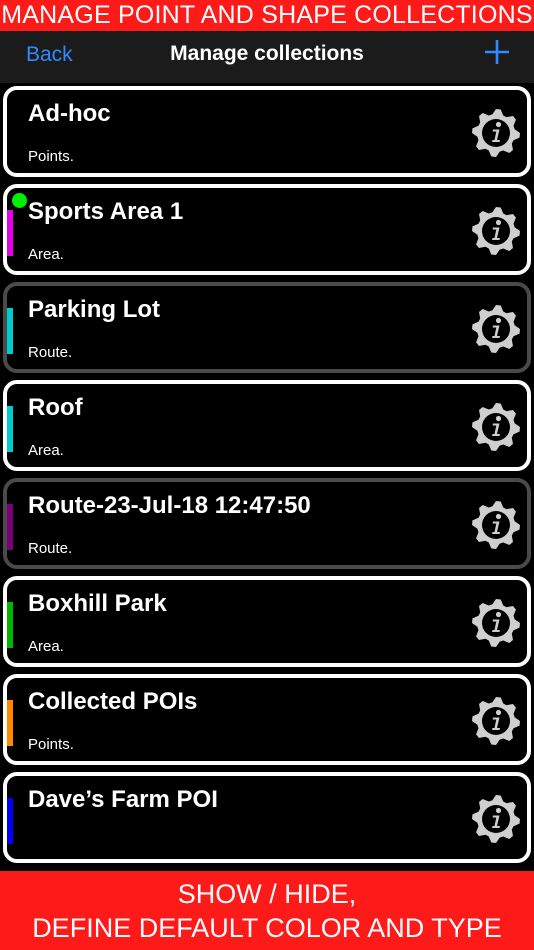 The image size is (534, 950). I want to click on collection-card: Dave’s Farm POI, so click(267, 817).